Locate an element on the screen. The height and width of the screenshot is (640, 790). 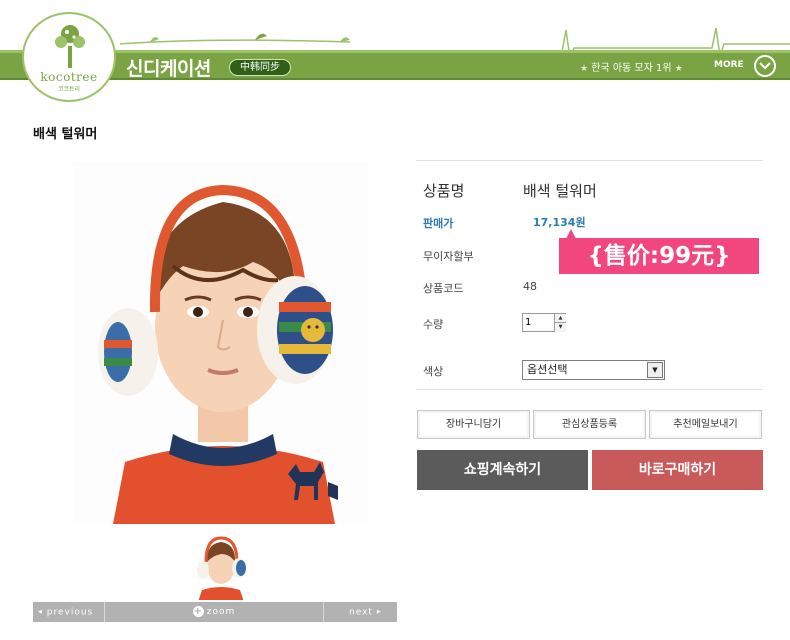
page-title: 배색 털워머 is located at coordinates (65, 134).